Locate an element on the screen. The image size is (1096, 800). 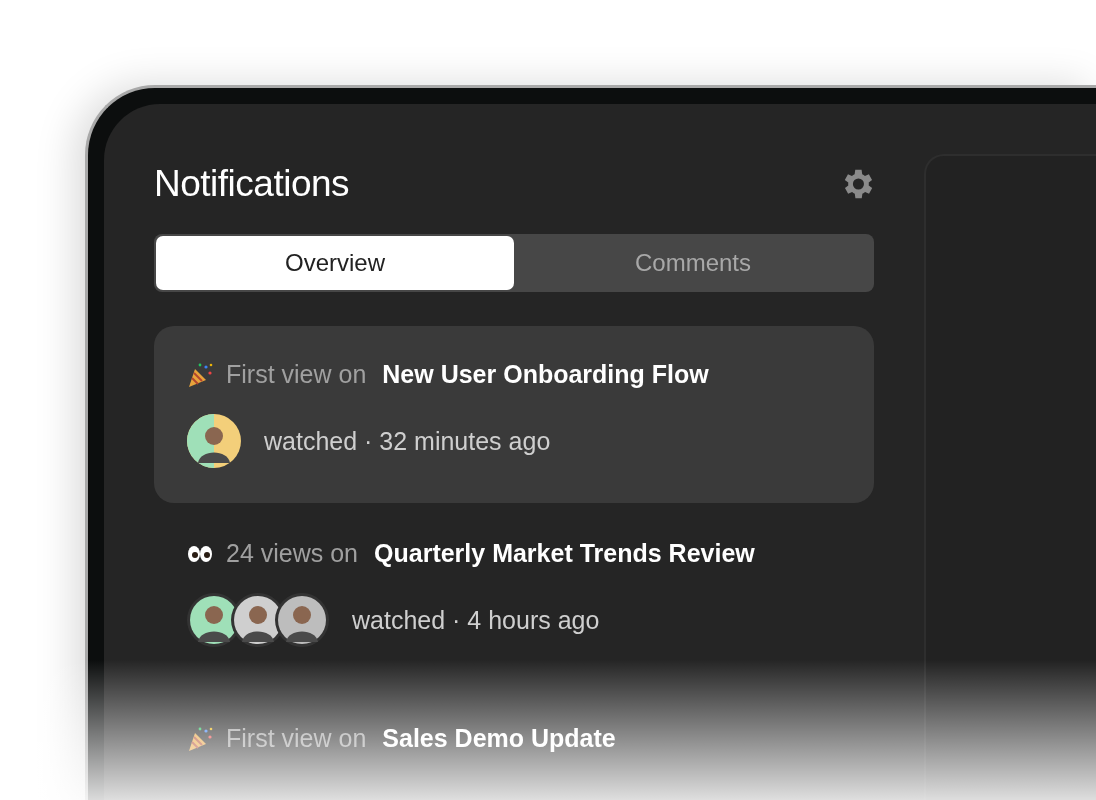
notification-item: 24 views on Quarterly Market Trends Review watched · 4 hours ago is located at coordinates (514, 593).